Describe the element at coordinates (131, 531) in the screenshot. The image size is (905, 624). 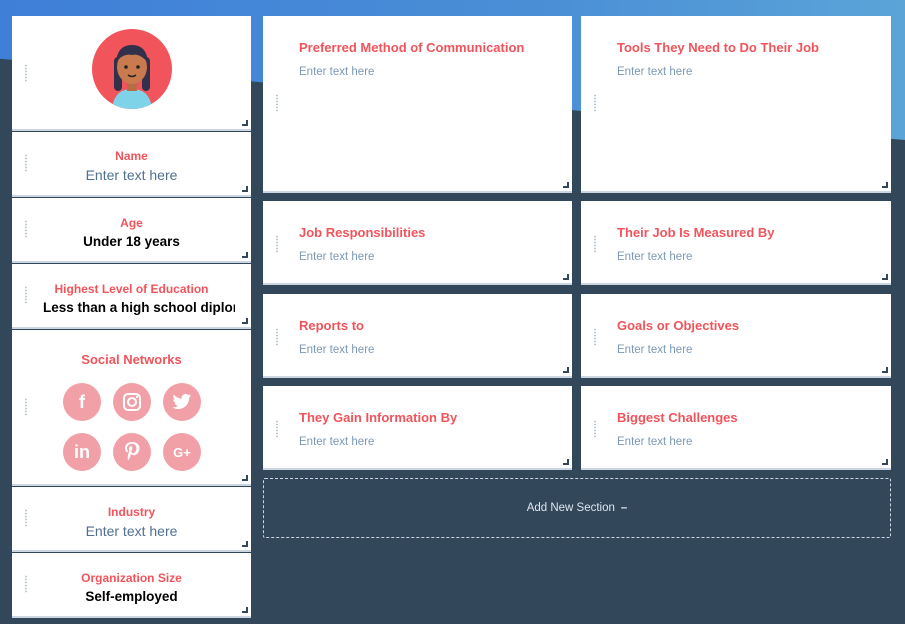
I see `industry-field: Enter text here` at that location.